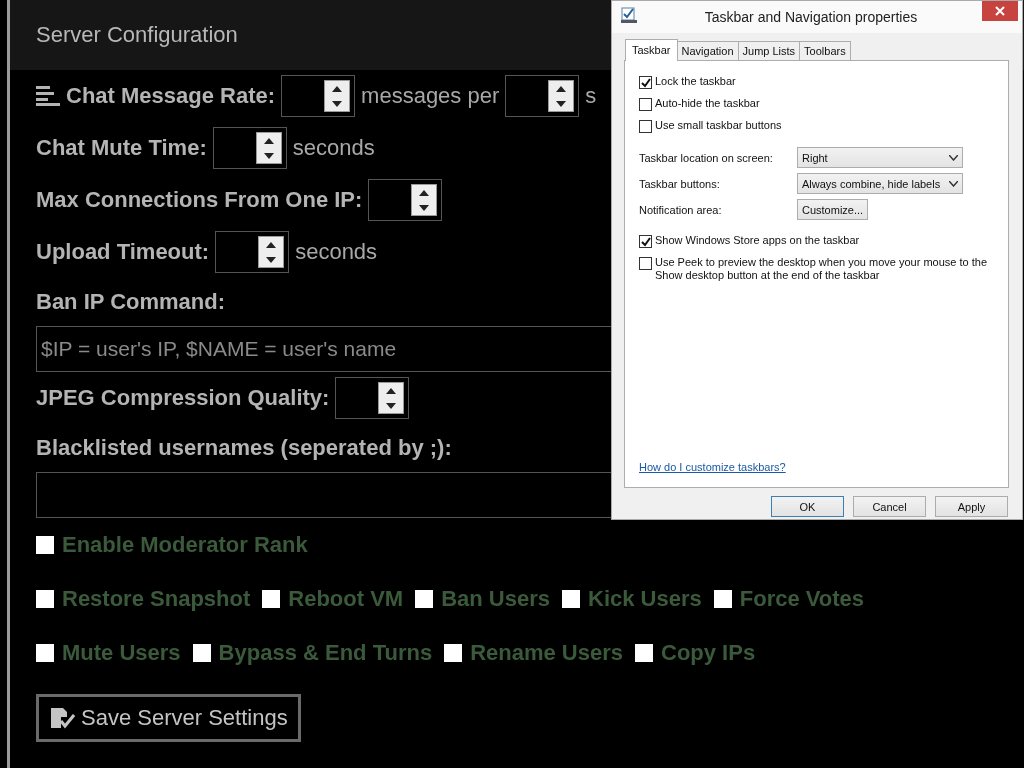 The height and width of the screenshot is (768, 1024). What do you see at coordinates (325, 653) in the screenshot?
I see `checkbox-label: Bypass & End Turns` at bounding box center [325, 653].